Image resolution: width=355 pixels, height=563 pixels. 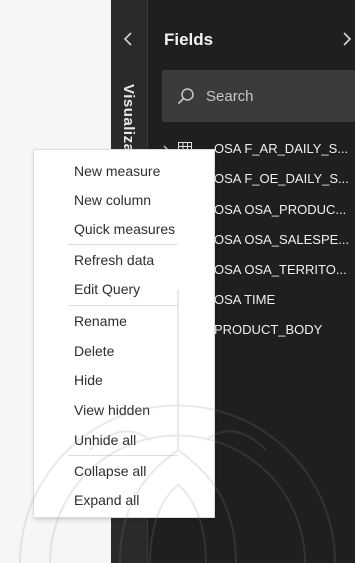 I want to click on menu-item-unhide-all: Unhide all, so click(x=105, y=440).